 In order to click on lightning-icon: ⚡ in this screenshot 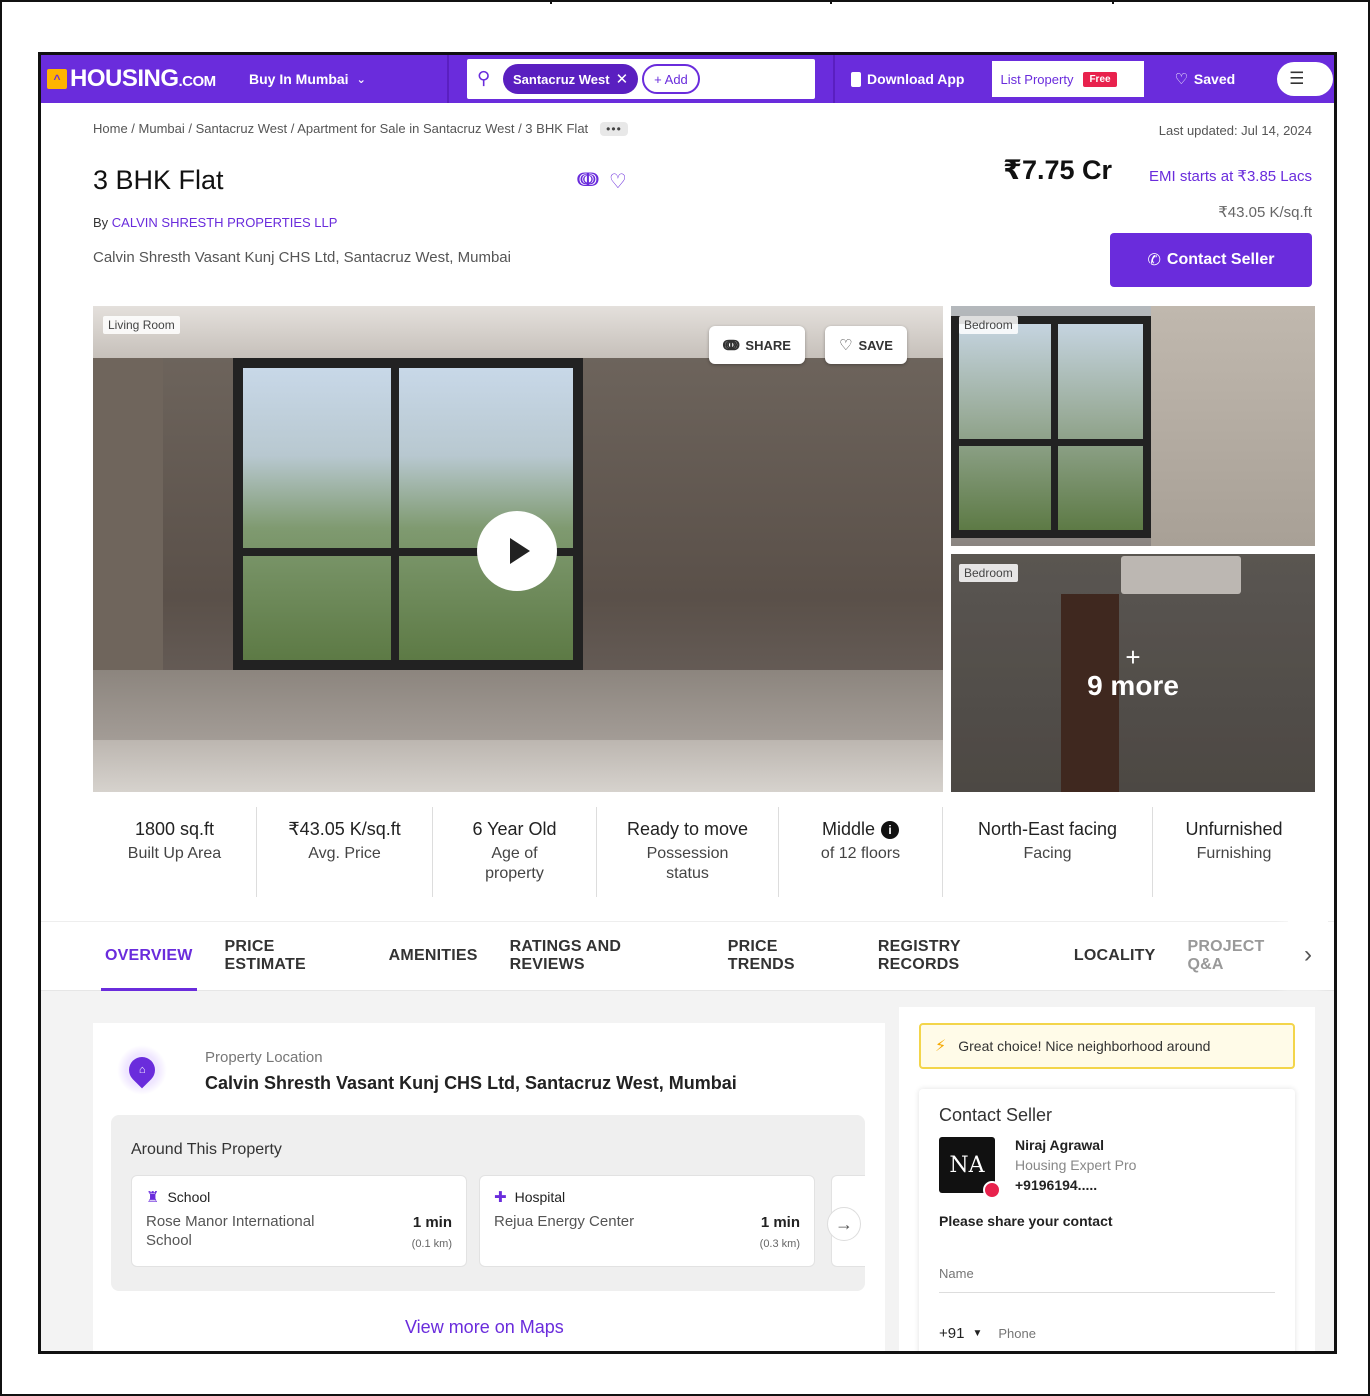, I will do `click(941, 1046)`.